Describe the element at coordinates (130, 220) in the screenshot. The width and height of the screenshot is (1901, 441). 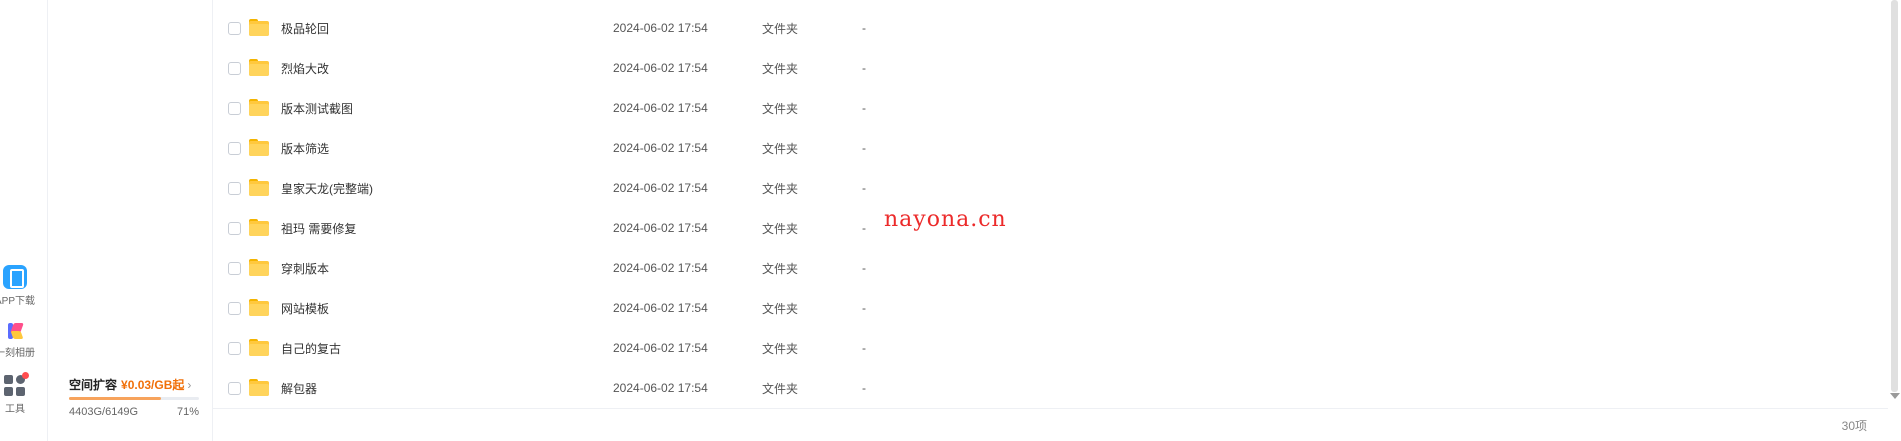
I see `side-panel: 空间扩容 ¥0.03/GB起 › 4403G/6149G 71%` at that location.